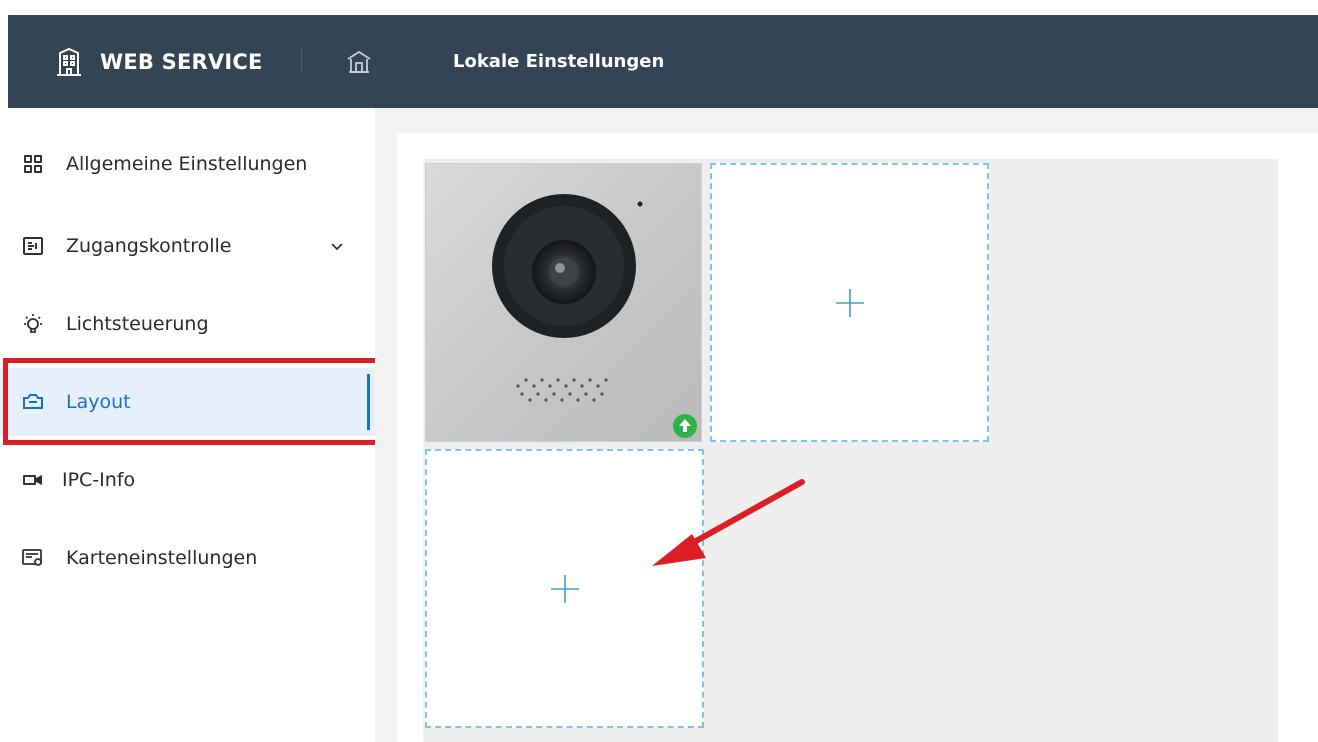  I want to click on sidebar-item-ipc-info: IPC-Info, so click(187, 480).